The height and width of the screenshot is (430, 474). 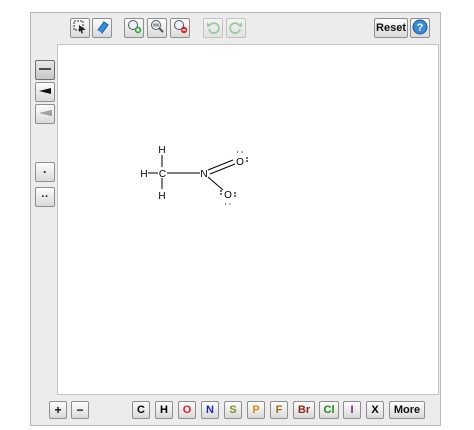 I want to click on zoom-out-button, so click(x=180, y=28).